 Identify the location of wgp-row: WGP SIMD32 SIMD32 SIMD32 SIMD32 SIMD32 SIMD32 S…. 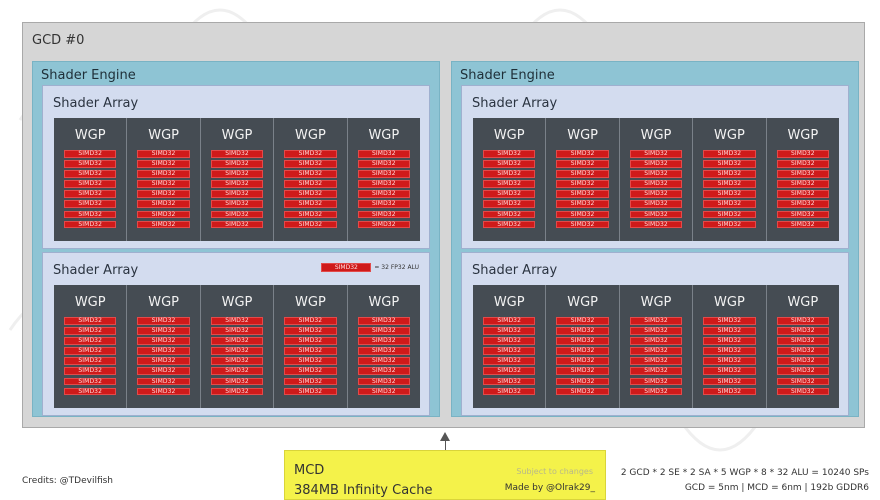
(656, 346).